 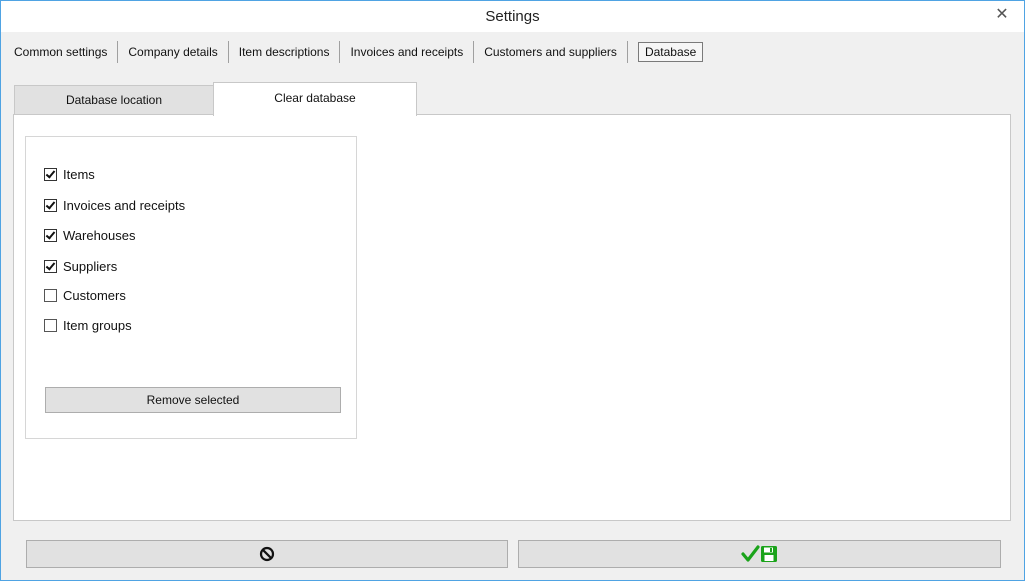 I want to click on checkbox-customers: Customers, so click(x=85, y=295).